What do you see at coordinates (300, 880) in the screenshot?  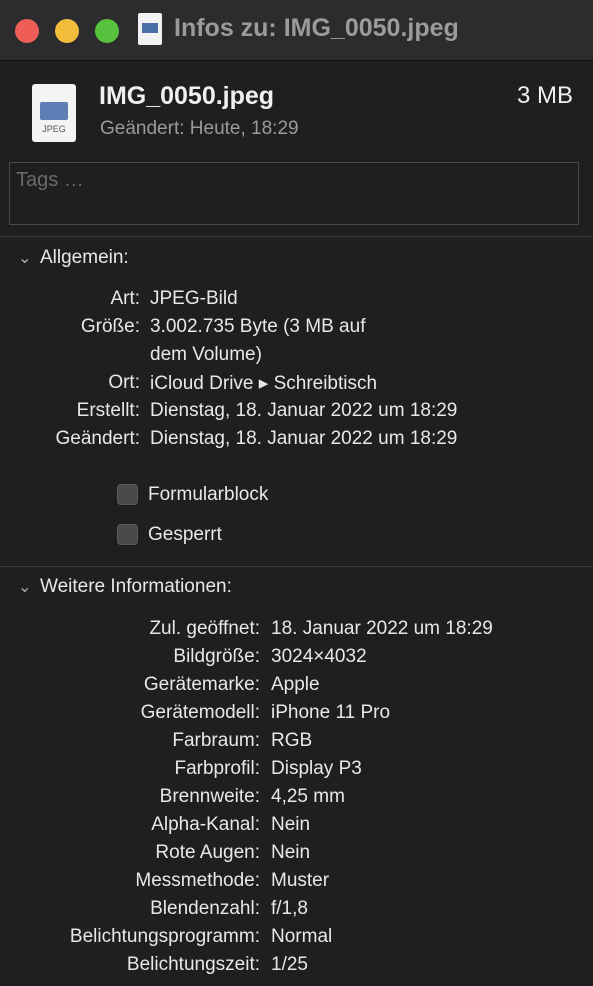 I see `info-value: Muster` at bounding box center [300, 880].